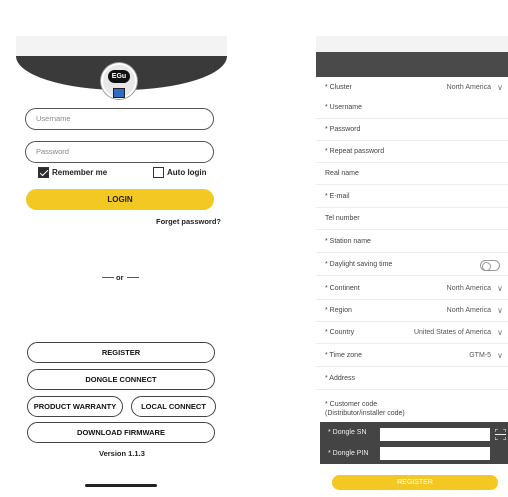  What do you see at coordinates (338, 310) in the screenshot?
I see `form-row-label: * Region` at bounding box center [338, 310].